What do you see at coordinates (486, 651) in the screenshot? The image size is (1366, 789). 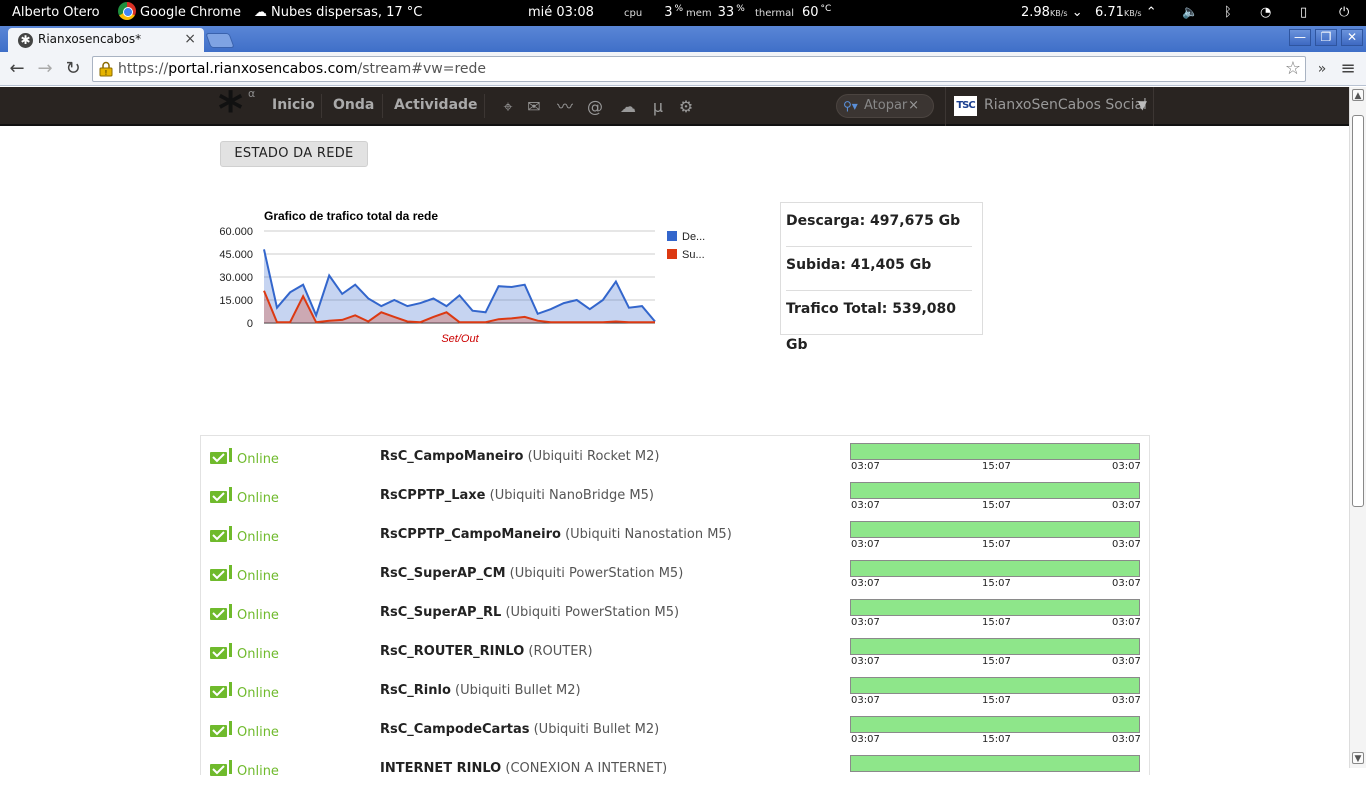 I see `device-name: RsC_ROUTER_RINLO (ROUTER)` at bounding box center [486, 651].